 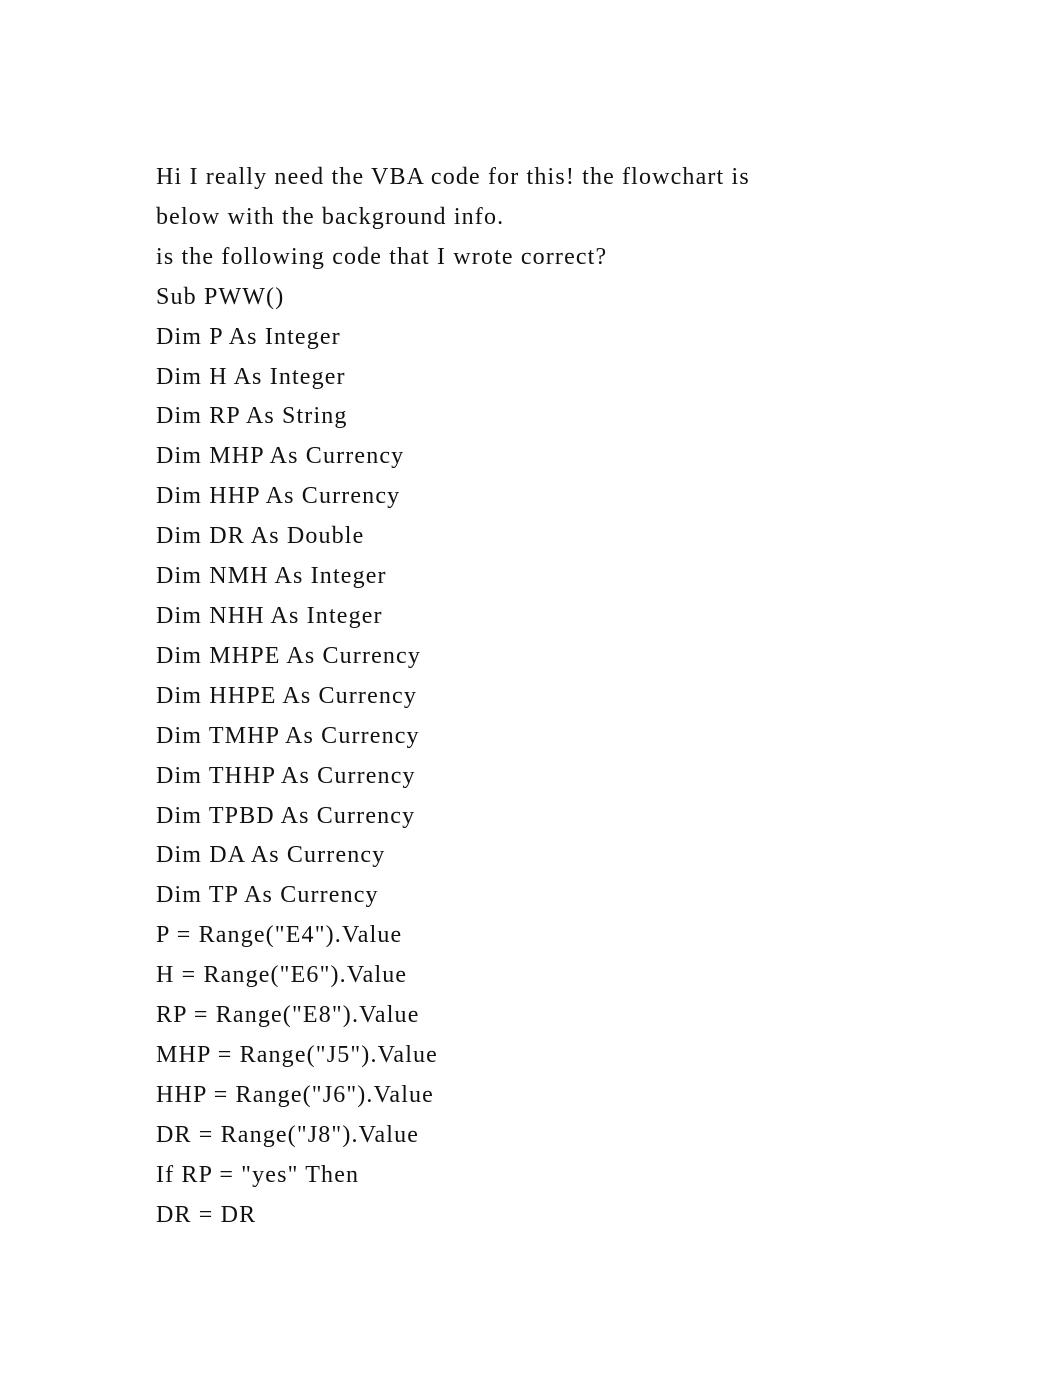 What do you see at coordinates (271, 576) in the screenshot?
I see `code-line-dim: Dim NMH As Integer` at bounding box center [271, 576].